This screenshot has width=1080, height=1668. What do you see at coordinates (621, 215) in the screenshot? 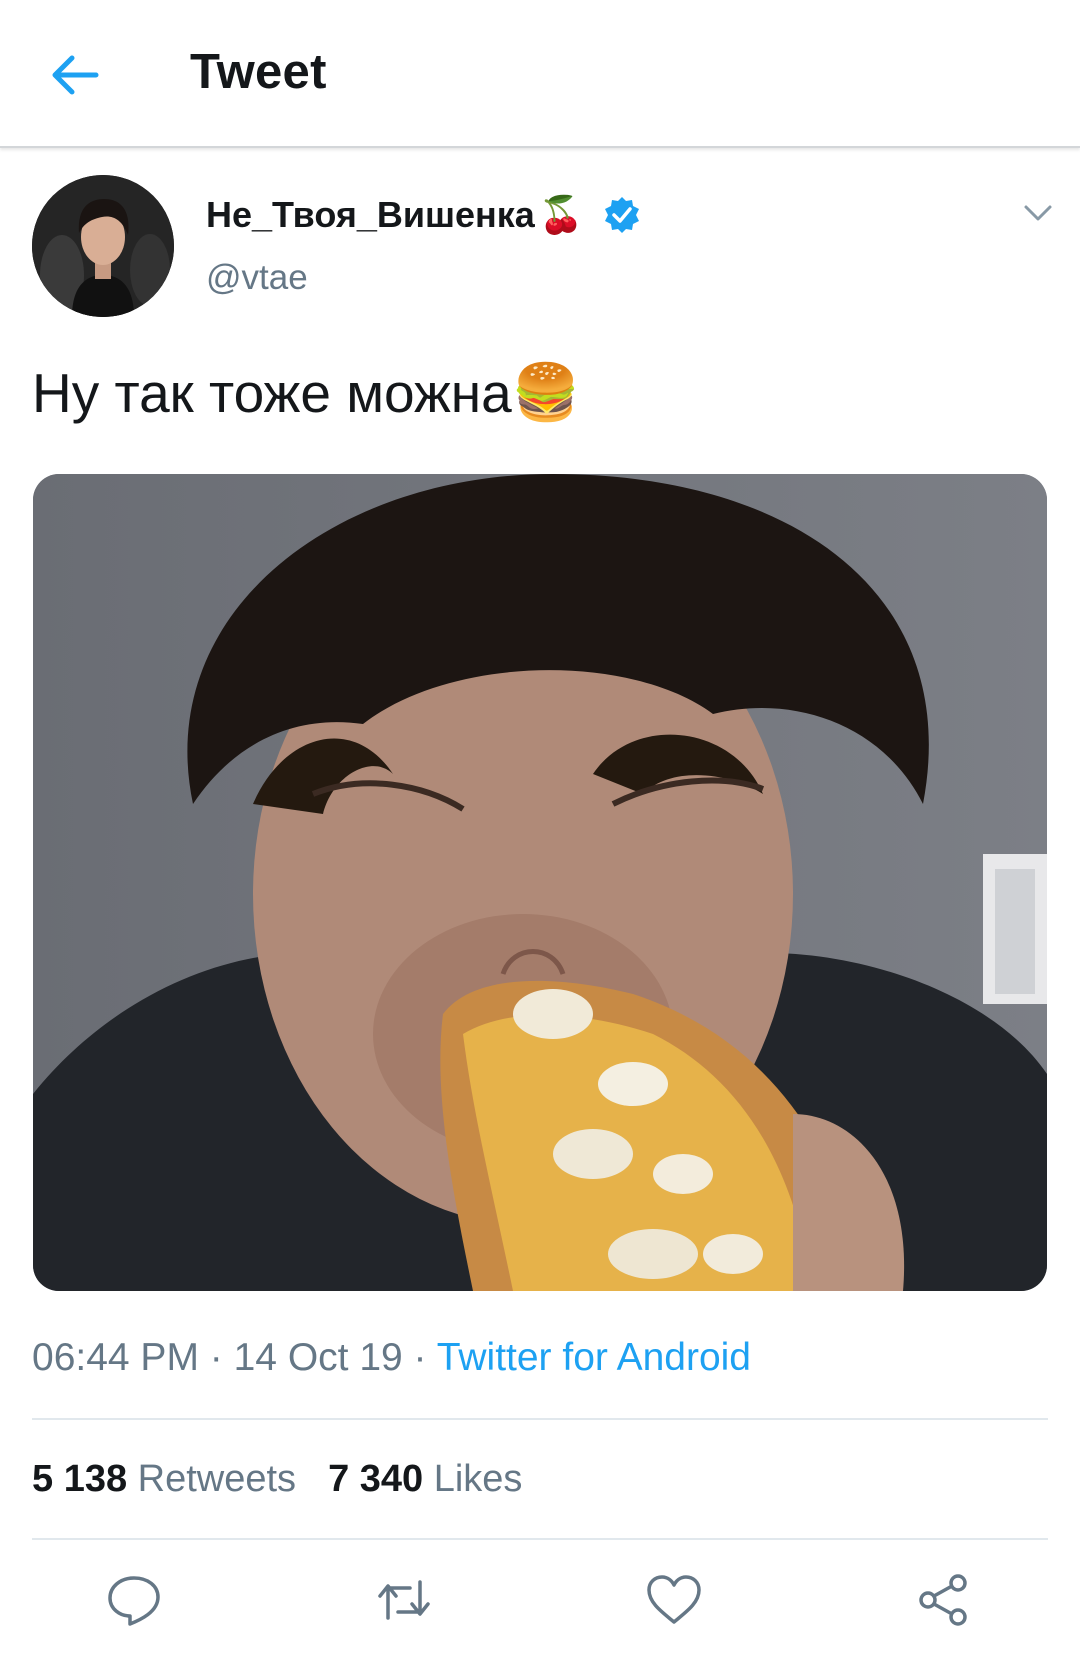
I see `verified-badge-icon` at bounding box center [621, 215].